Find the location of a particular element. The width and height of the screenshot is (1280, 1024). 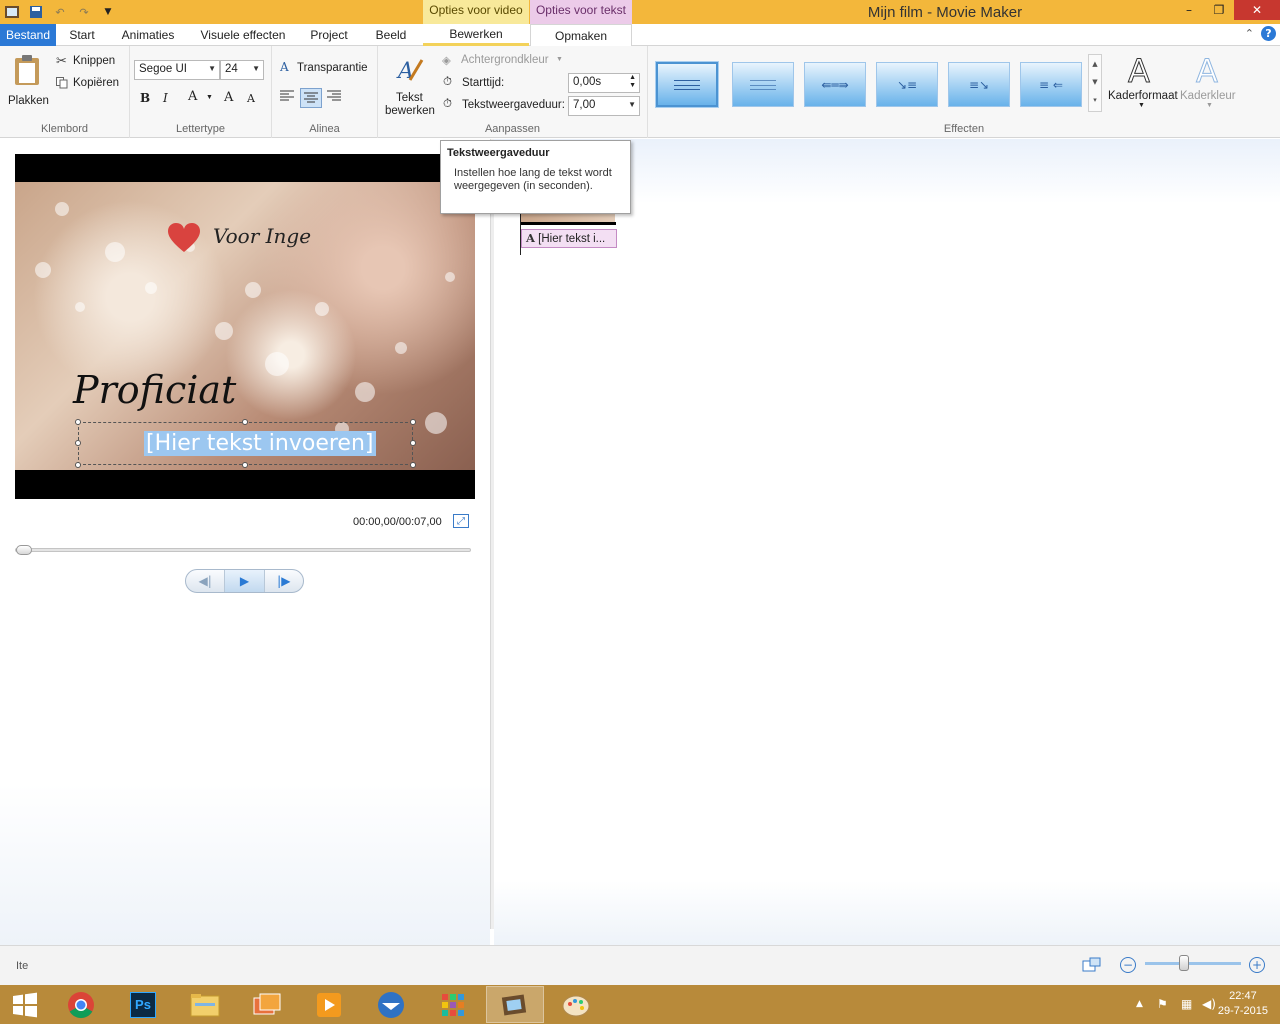

zoom-out-button: − is located at coordinates (1128, 965).